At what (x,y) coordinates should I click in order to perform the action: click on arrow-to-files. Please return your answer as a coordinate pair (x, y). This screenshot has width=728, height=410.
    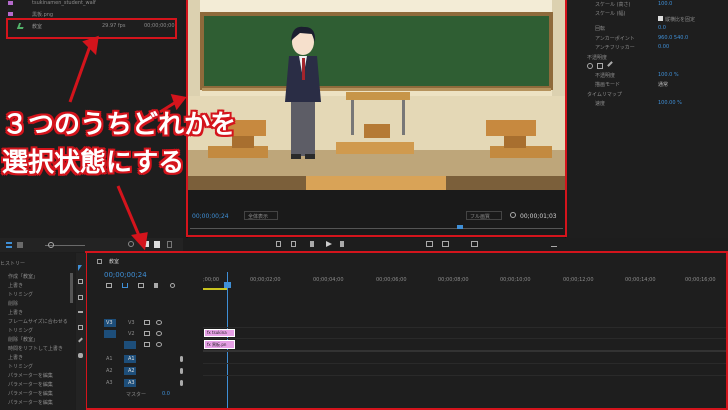
    Looking at the image, I should click on (83, 69).